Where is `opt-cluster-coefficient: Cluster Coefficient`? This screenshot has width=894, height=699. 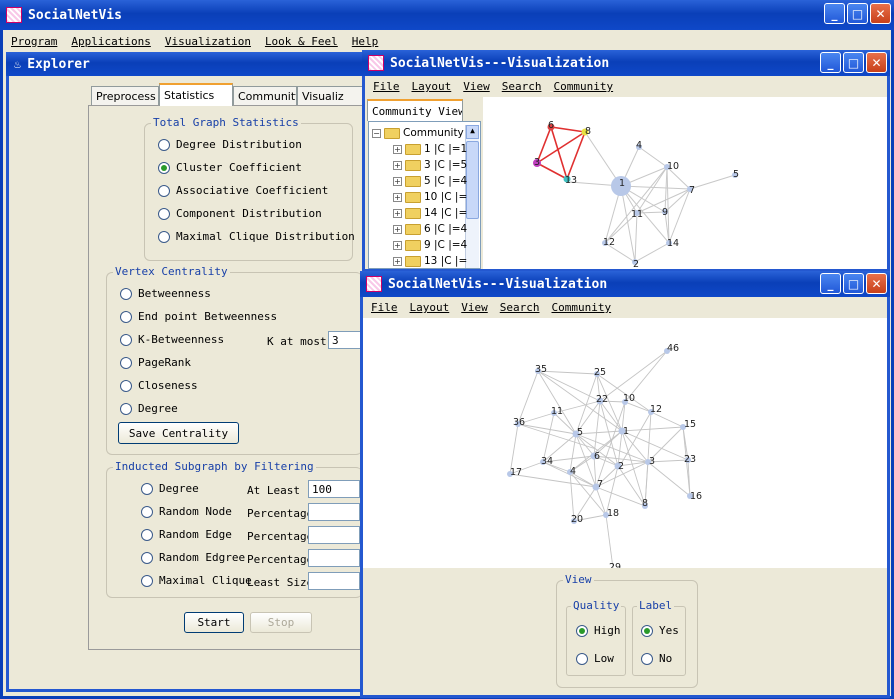 opt-cluster-coefficient: Cluster Coefficient is located at coordinates (230, 167).